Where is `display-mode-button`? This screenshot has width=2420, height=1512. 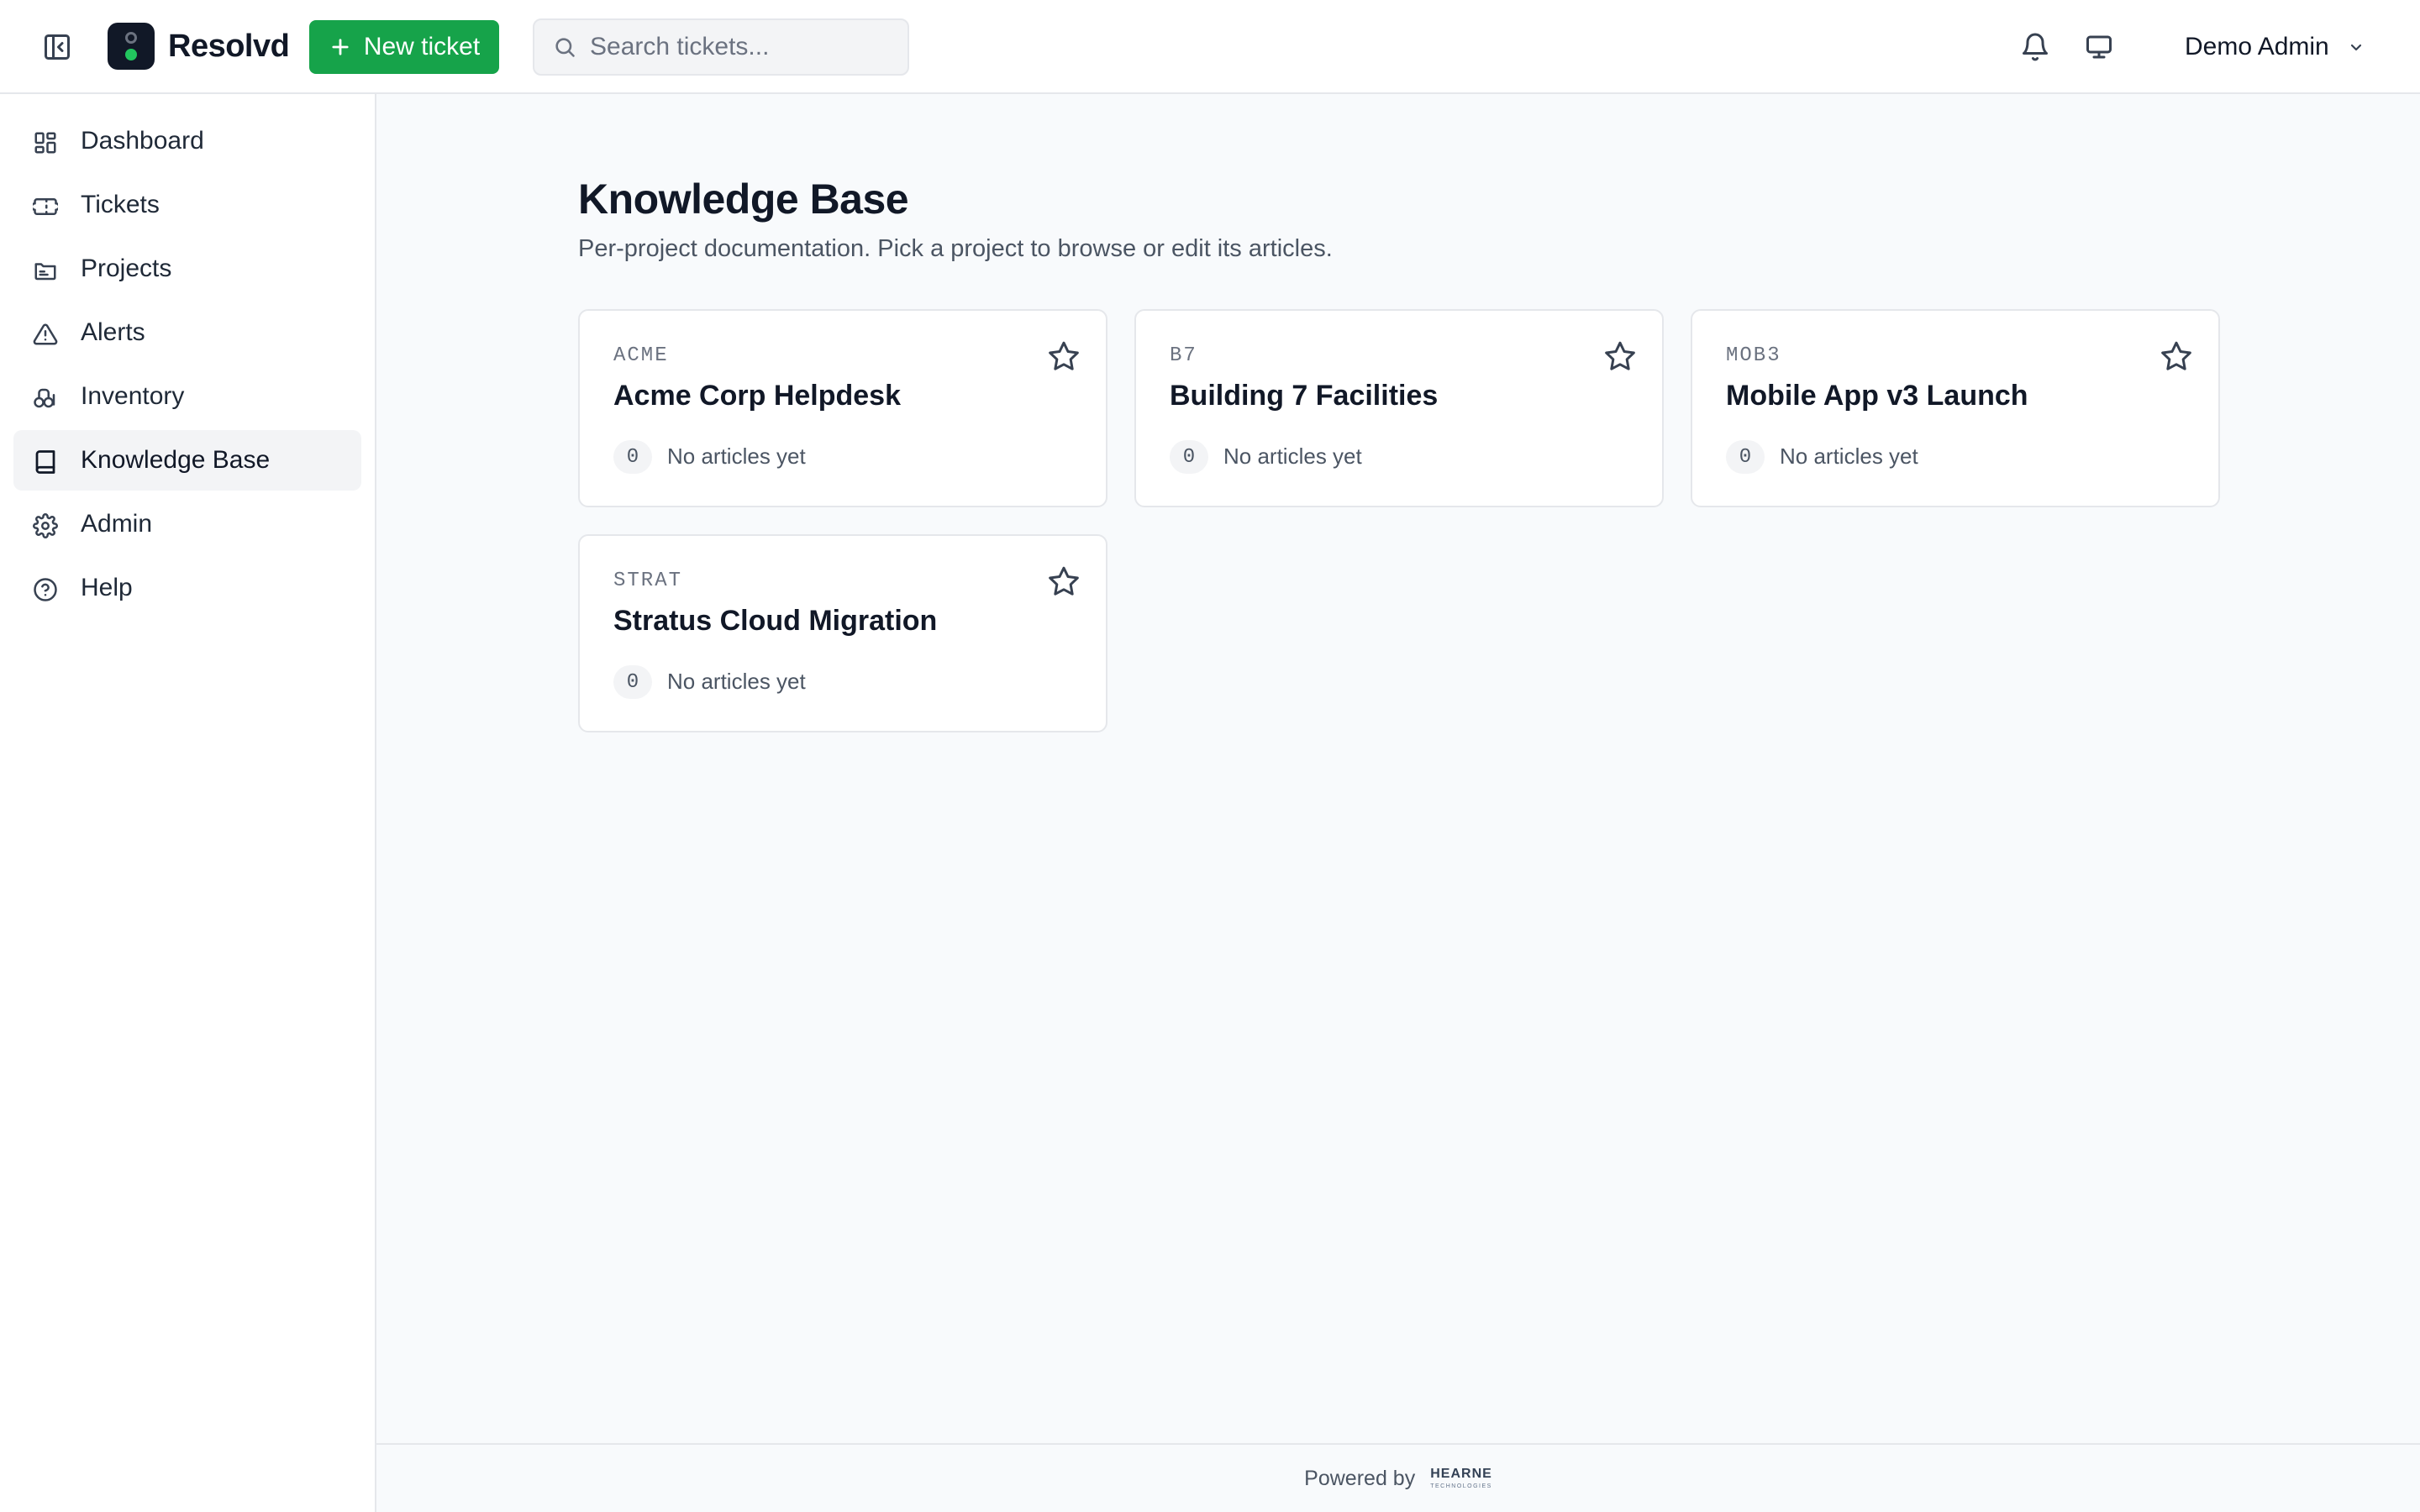
display-mode-button is located at coordinates (2099, 47).